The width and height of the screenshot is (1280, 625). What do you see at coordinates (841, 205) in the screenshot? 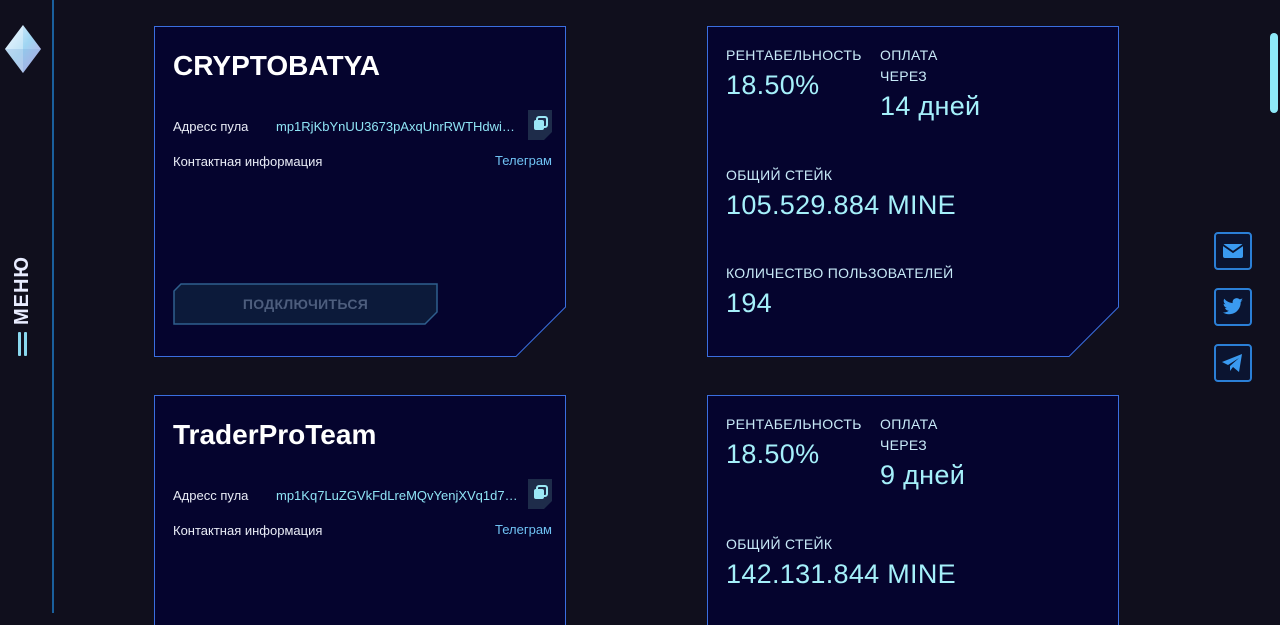
I see `stake-value: 105.529.884 MINE` at bounding box center [841, 205].